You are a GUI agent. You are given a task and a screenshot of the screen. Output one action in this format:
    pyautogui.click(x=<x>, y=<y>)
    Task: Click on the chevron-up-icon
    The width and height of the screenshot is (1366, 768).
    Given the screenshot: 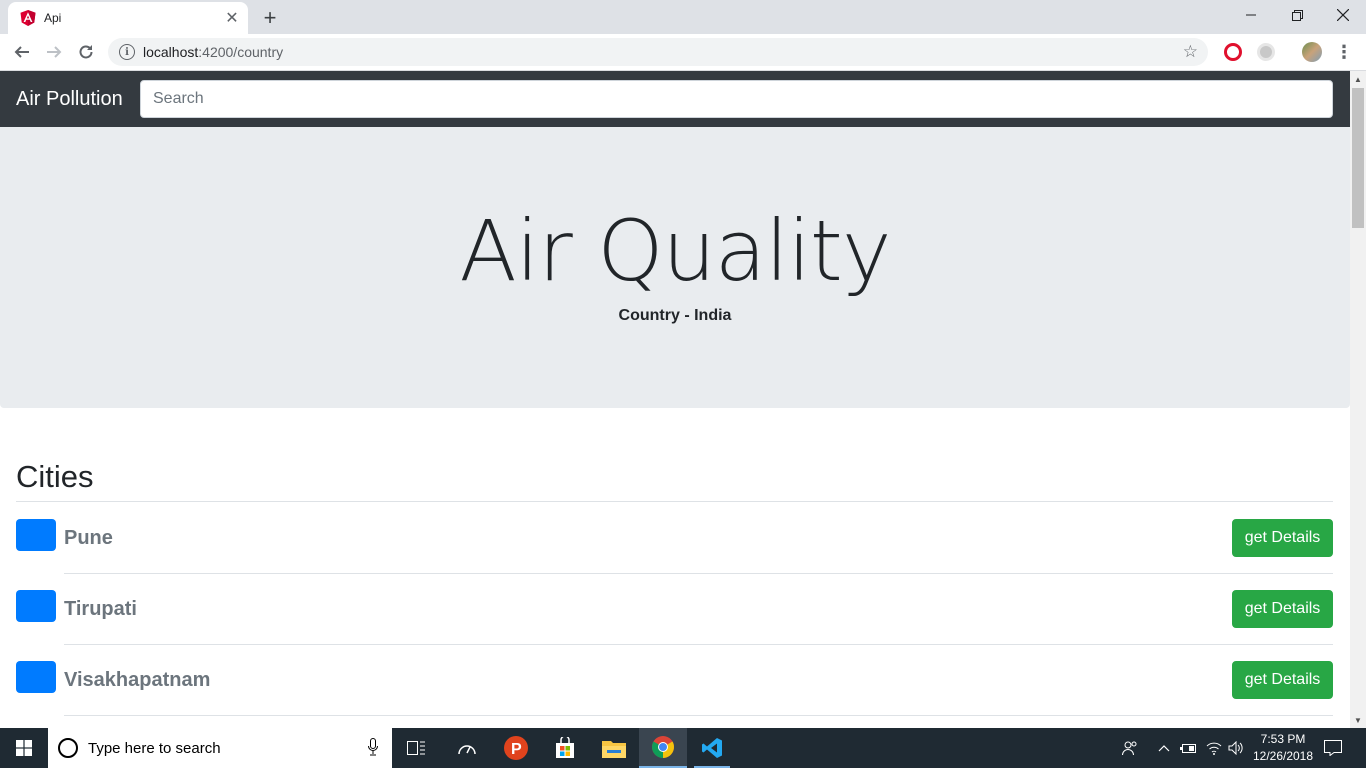 What is the action you would take?
    pyautogui.click(x=1164, y=748)
    